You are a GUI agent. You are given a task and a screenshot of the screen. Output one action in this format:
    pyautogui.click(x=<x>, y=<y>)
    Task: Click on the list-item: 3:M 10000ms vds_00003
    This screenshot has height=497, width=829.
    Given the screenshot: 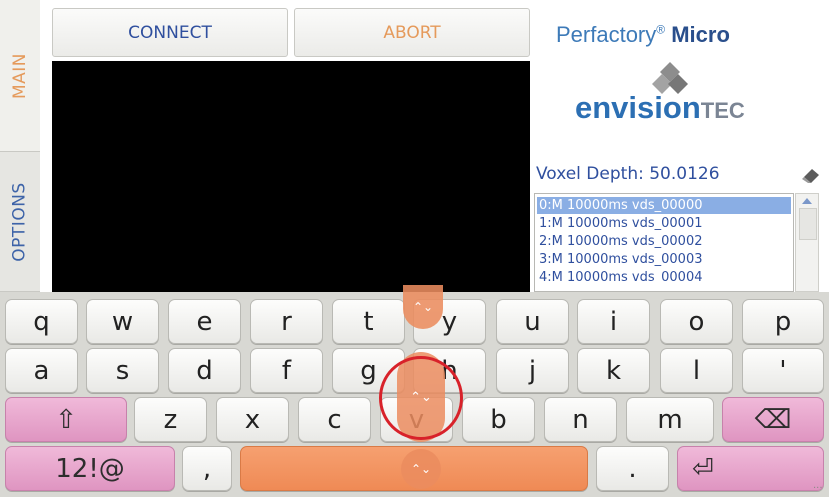 What is the action you would take?
    pyautogui.click(x=664, y=259)
    